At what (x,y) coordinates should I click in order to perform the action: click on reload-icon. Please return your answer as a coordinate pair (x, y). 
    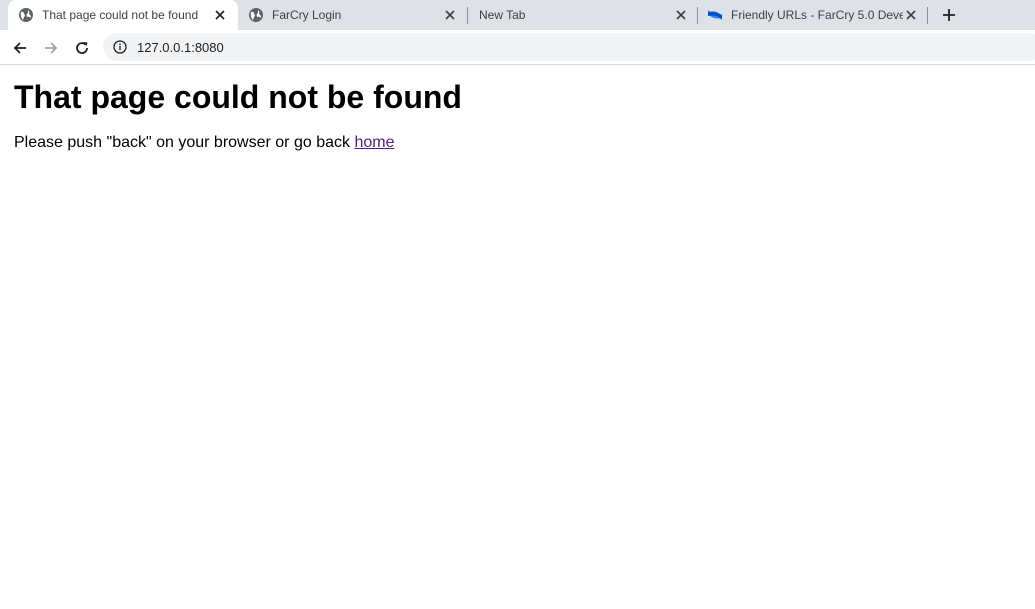
    Looking at the image, I should click on (82, 48).